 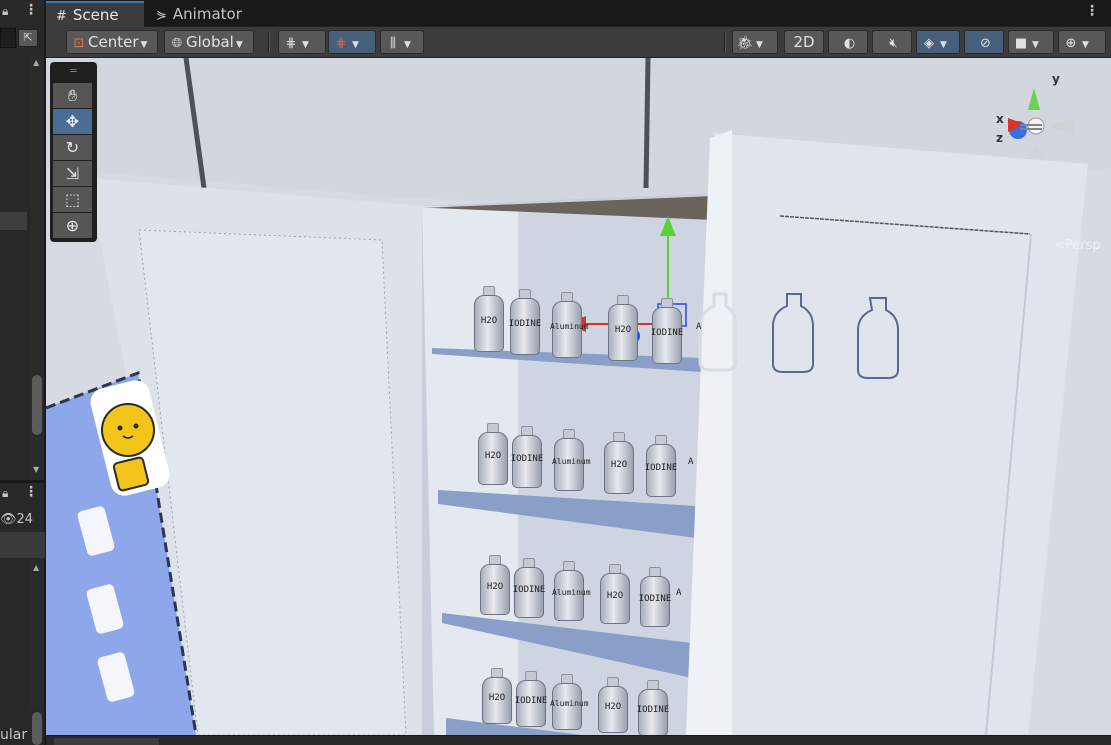 What do you see at coordinates (73, 74) in the screenshot?
I see `overlay-grip-icon: ═` at bounding box center [73, 74].